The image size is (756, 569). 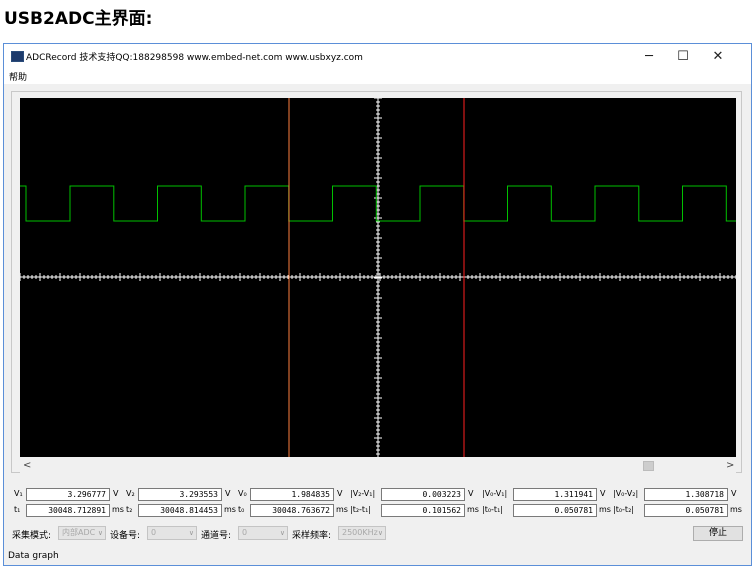 I want to click on v2-label: V₂, so click(x=130, y=493).